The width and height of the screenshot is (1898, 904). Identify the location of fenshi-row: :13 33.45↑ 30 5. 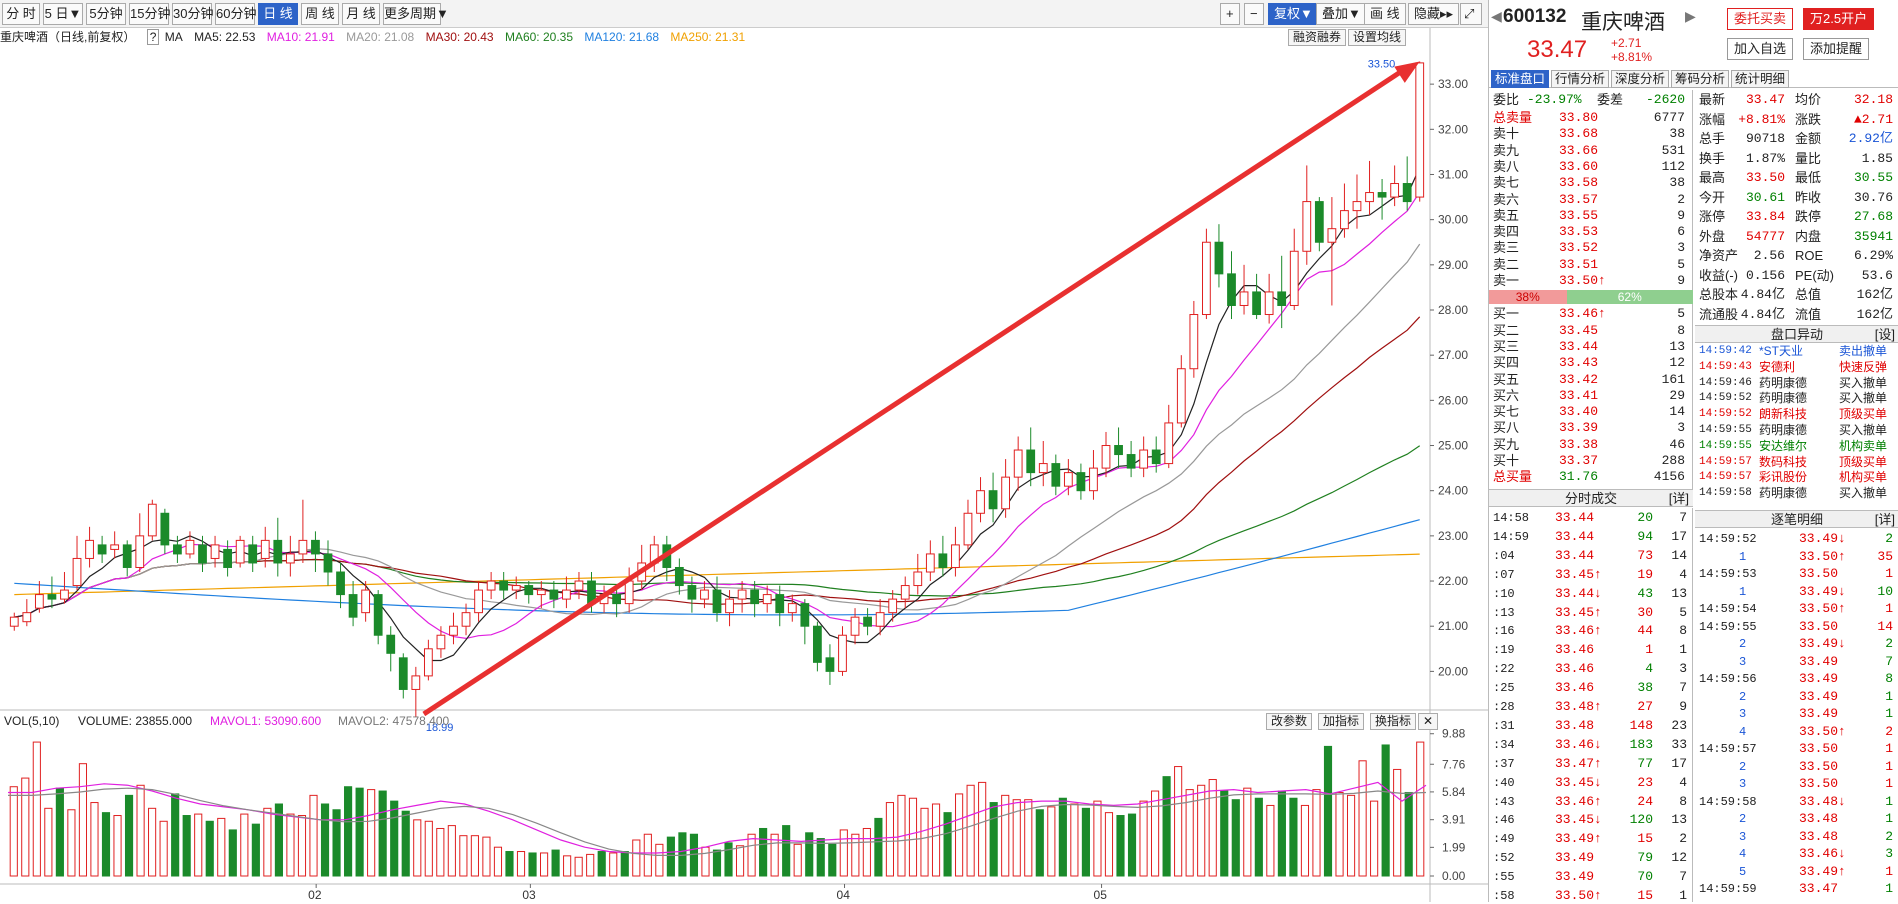
(1591, 613).